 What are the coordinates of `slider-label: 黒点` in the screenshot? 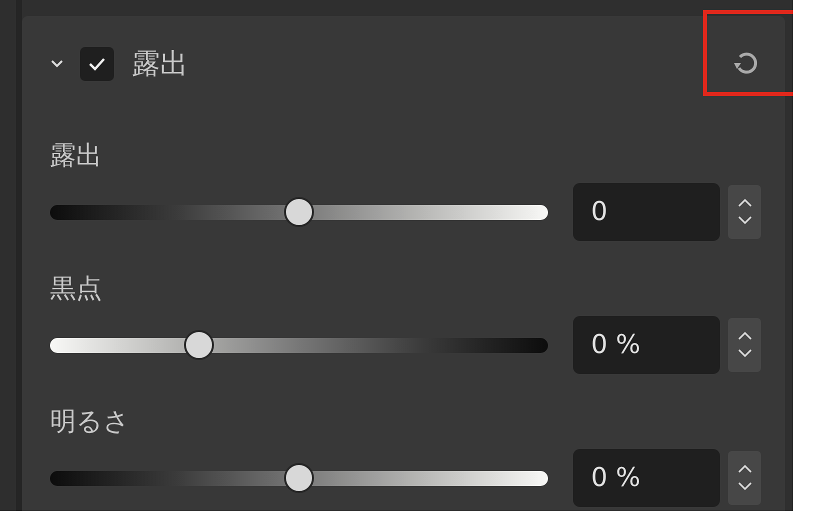 It's located at (76, 289).